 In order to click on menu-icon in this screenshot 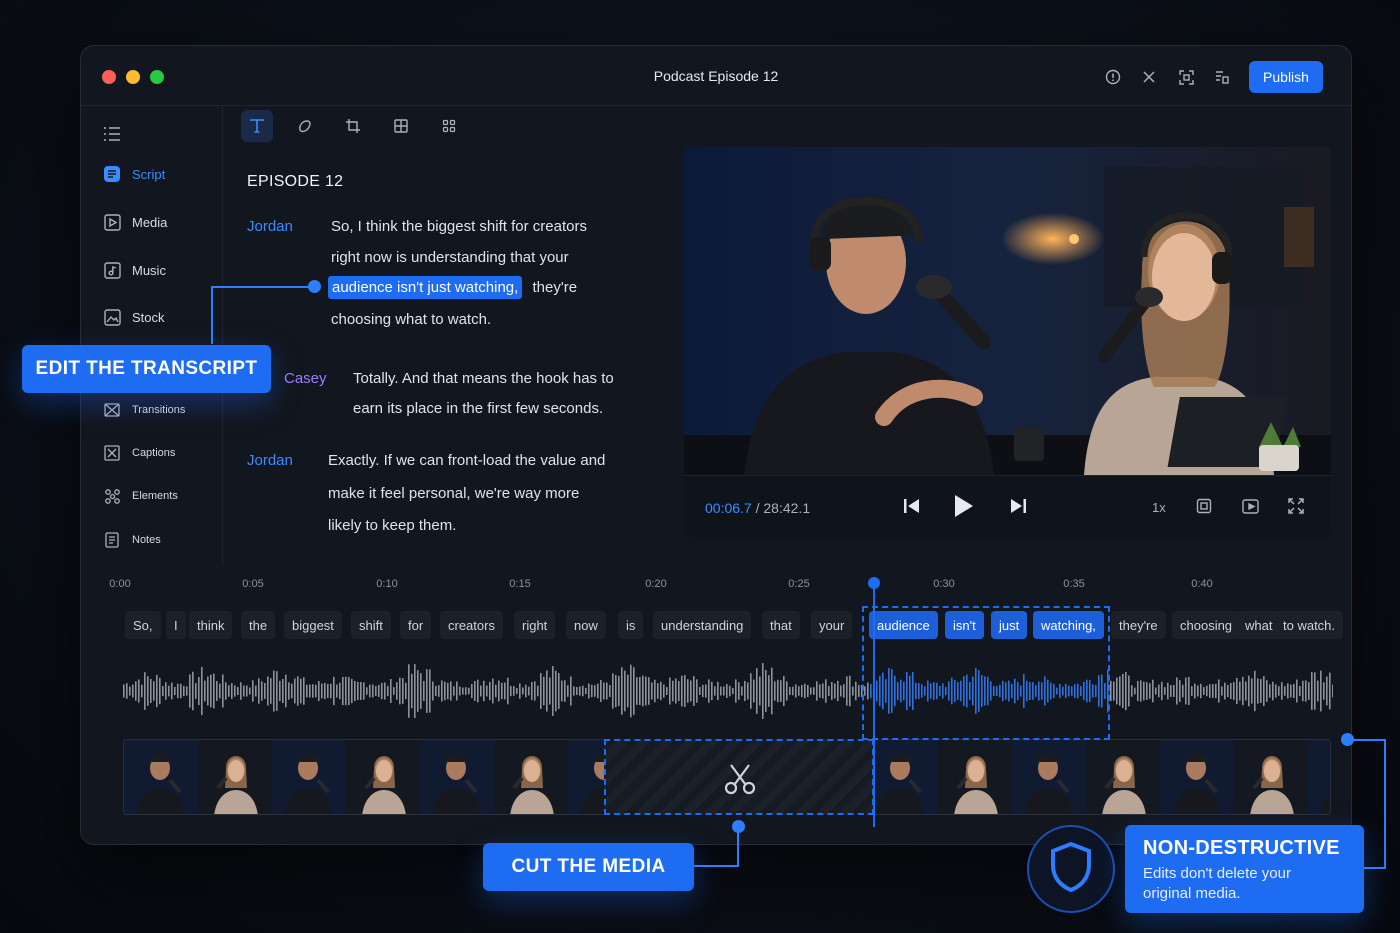, I will do `click(113, 135)`.